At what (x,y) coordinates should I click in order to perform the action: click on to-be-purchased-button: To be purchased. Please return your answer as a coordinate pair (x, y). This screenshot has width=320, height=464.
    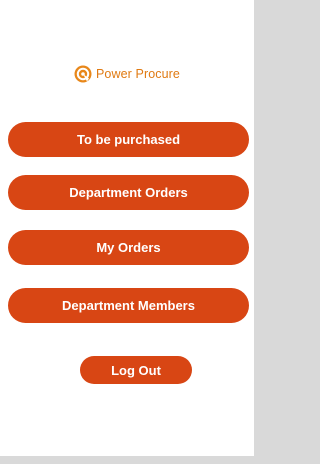
    Looking at the image, I should click on (128, 139).